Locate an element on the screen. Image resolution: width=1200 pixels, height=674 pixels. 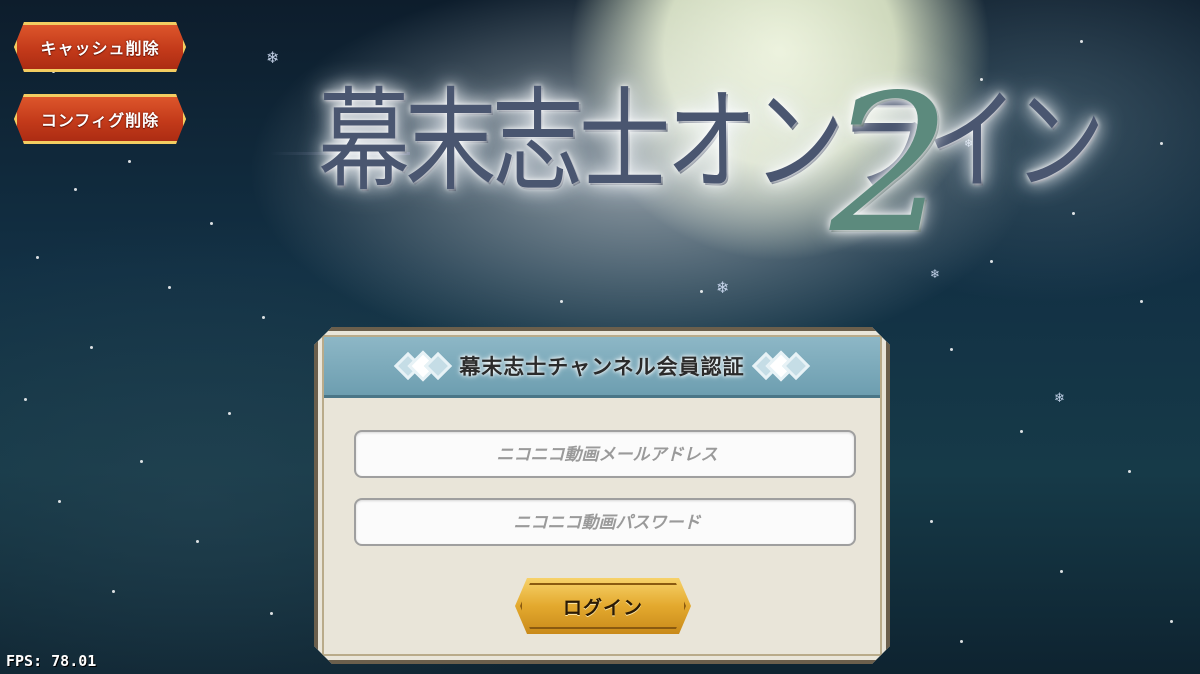
logo-number: 2 is located at coordinates (890, 164).